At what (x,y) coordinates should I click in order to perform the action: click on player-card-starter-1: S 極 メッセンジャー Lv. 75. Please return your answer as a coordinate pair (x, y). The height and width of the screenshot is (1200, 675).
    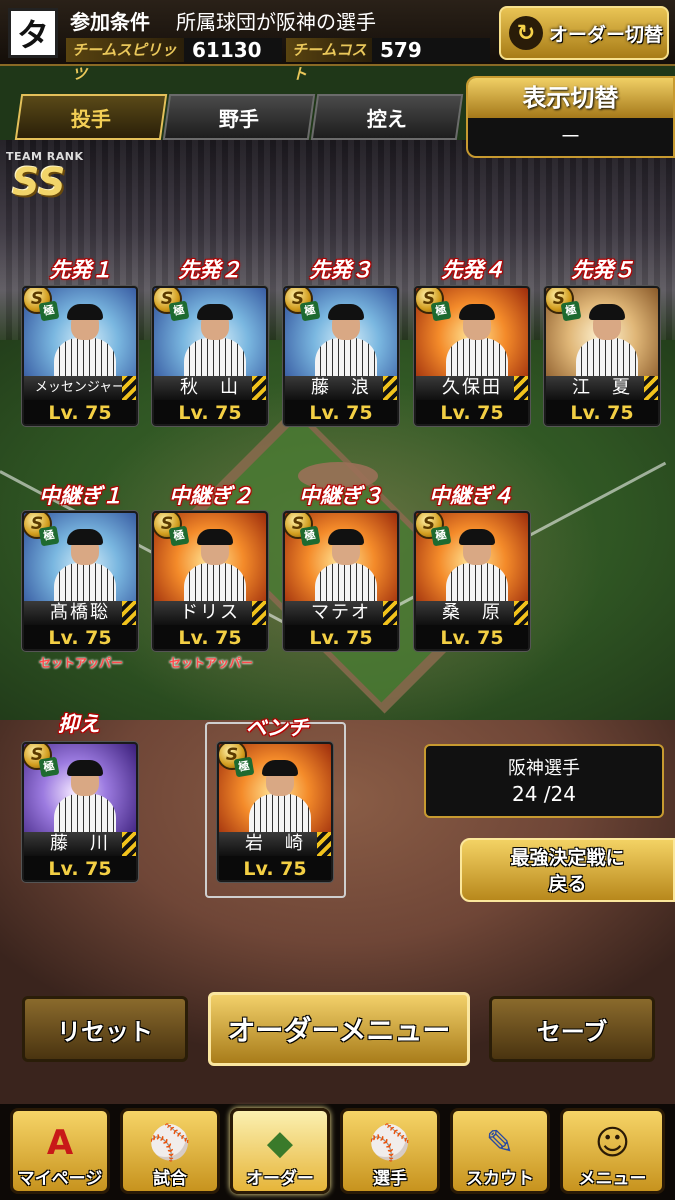
    Looking at the image, I should click on (80, 356).